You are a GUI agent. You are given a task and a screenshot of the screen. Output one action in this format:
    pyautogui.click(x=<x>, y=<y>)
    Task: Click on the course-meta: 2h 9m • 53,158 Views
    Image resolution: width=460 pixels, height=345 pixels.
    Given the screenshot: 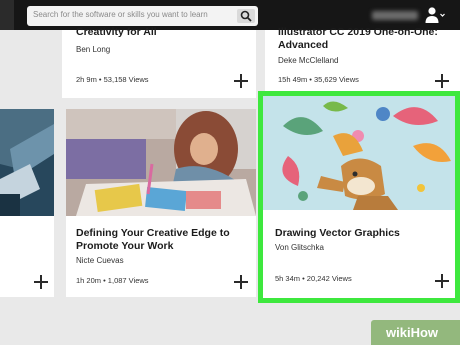 What is the action you would take?
    pyautogui.click(x=112, y=79)
    